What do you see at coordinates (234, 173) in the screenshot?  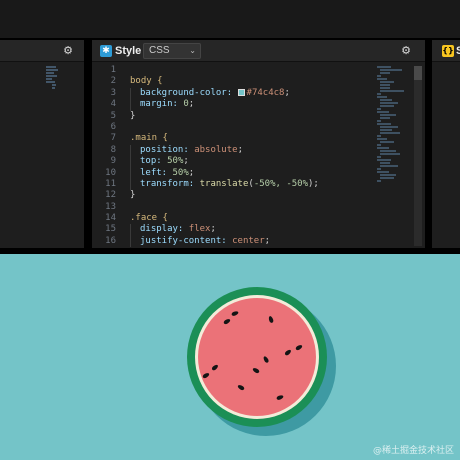 I see `code-line: 10 left: 50%;` at bounding box center [234, 173].